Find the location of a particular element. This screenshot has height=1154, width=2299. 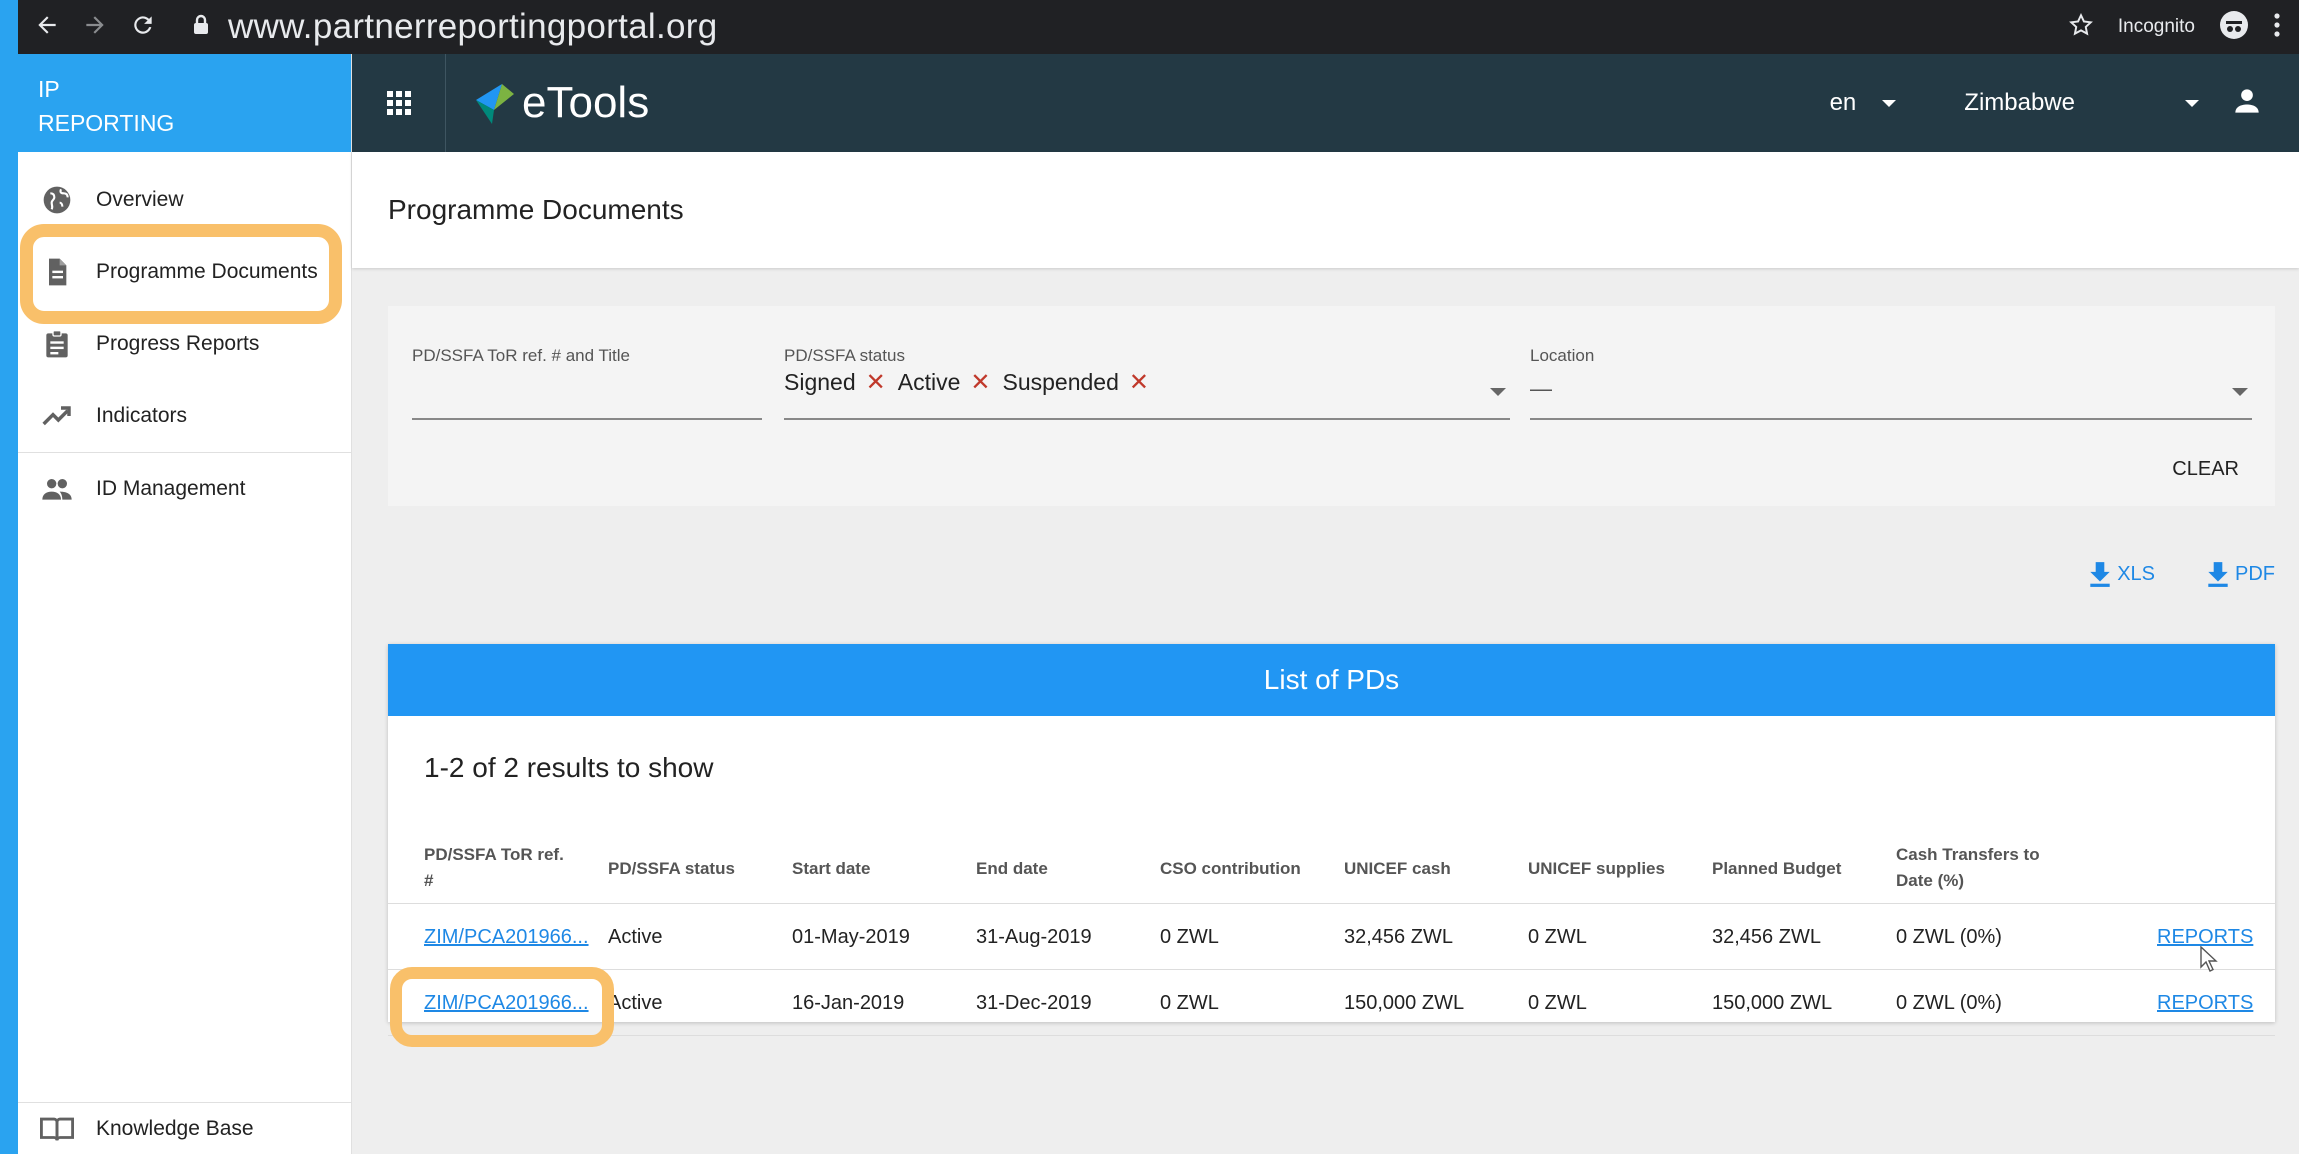

status-filter: PD/SSFA status is located at coordinates (1147, 383).